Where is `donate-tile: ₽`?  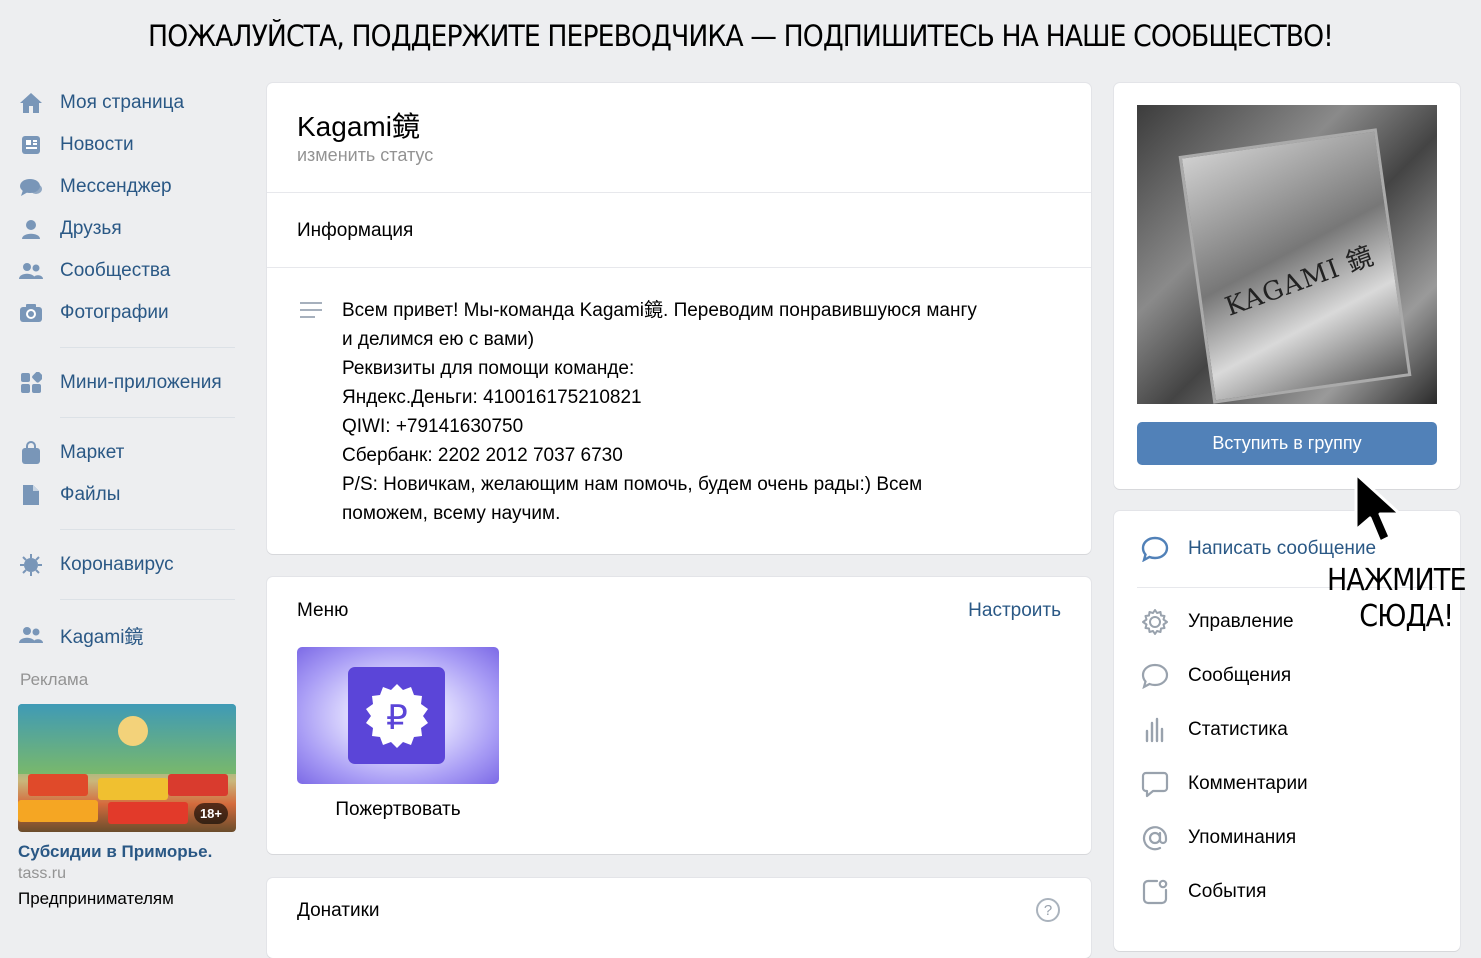 donate-tile: ₽ is located at coordinates (398, 715).